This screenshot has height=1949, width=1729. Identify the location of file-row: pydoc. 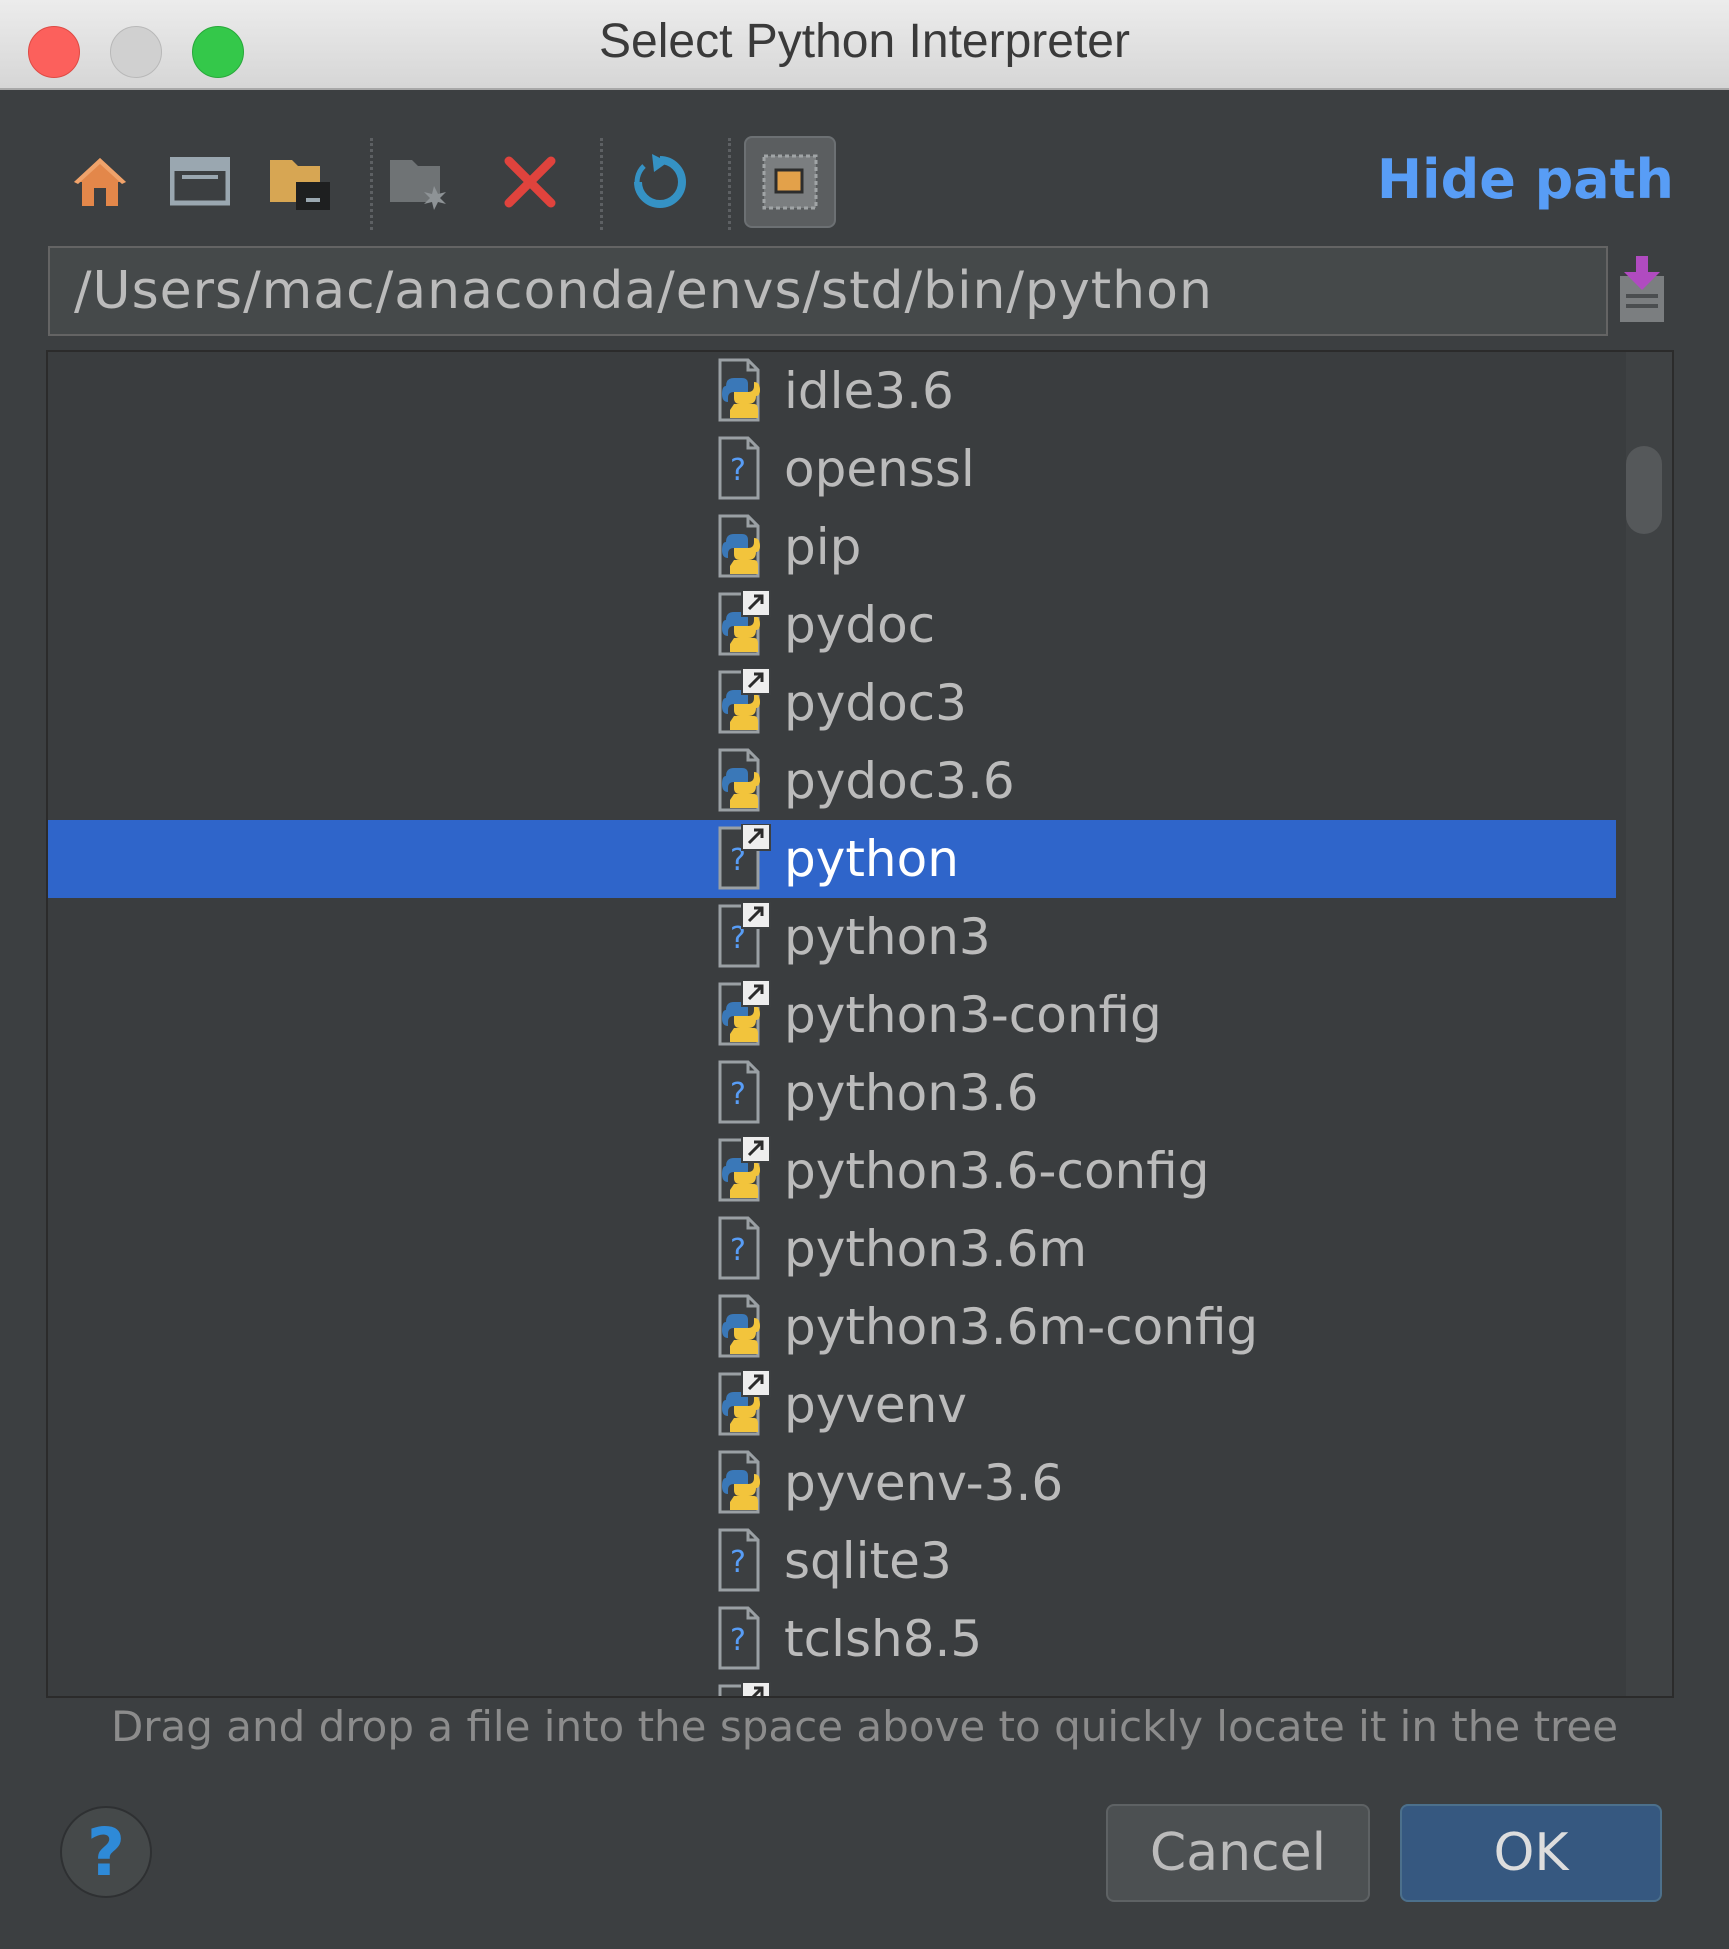
(832, 625).